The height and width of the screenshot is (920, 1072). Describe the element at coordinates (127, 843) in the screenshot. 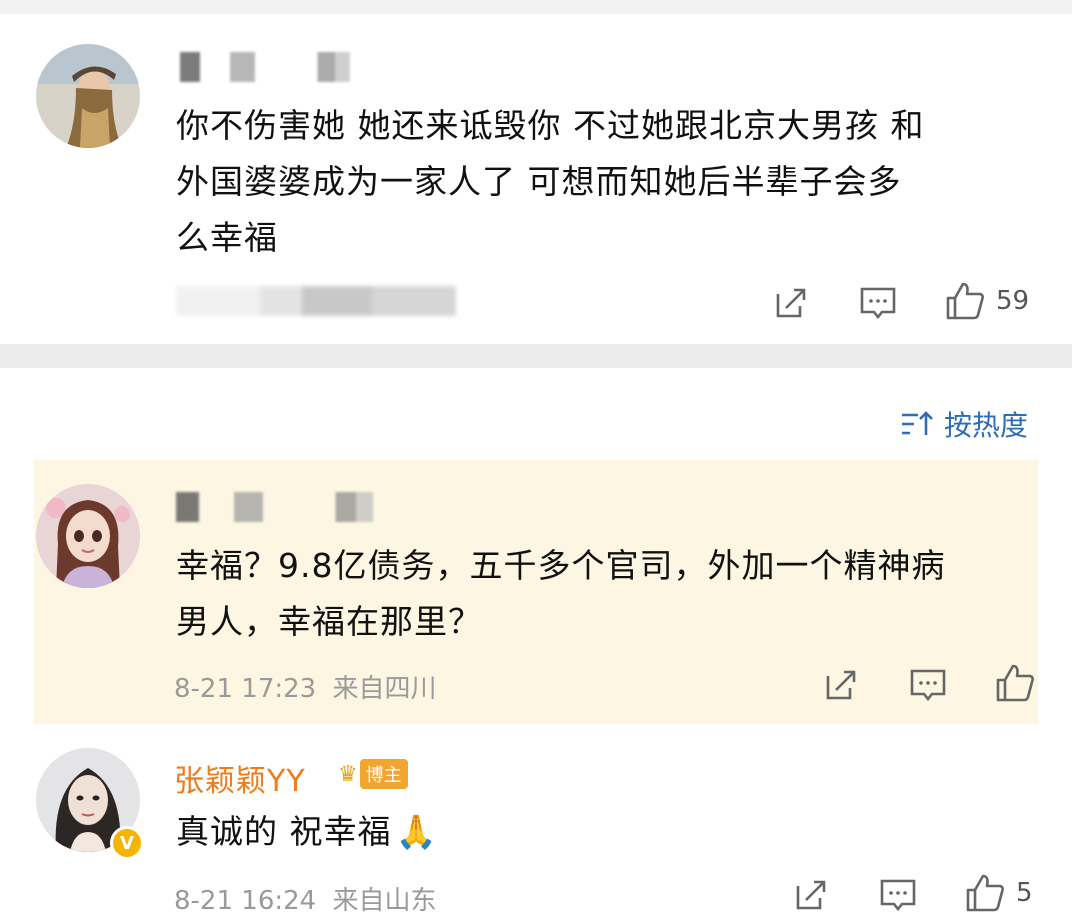

I see `verified-icon: V` at that location.